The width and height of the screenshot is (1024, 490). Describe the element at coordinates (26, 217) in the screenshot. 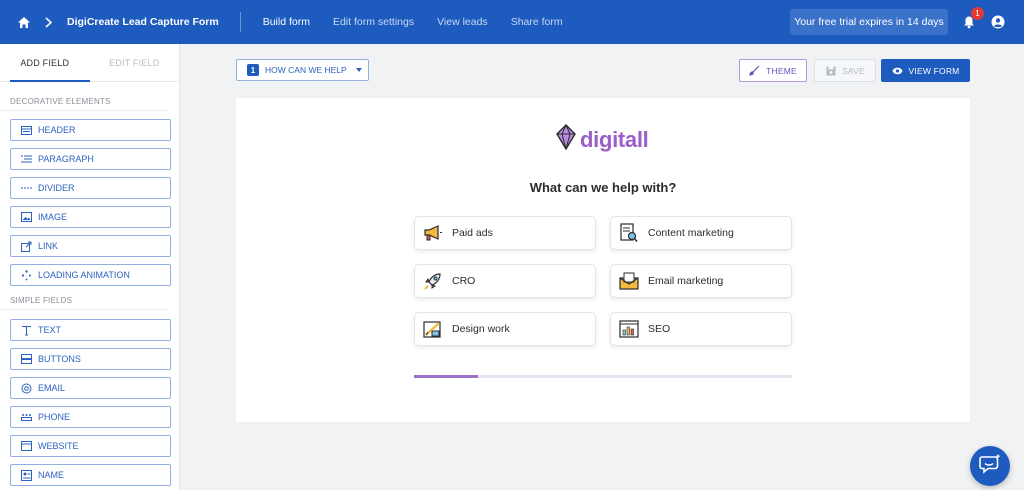

I see `image-icon` at that location.